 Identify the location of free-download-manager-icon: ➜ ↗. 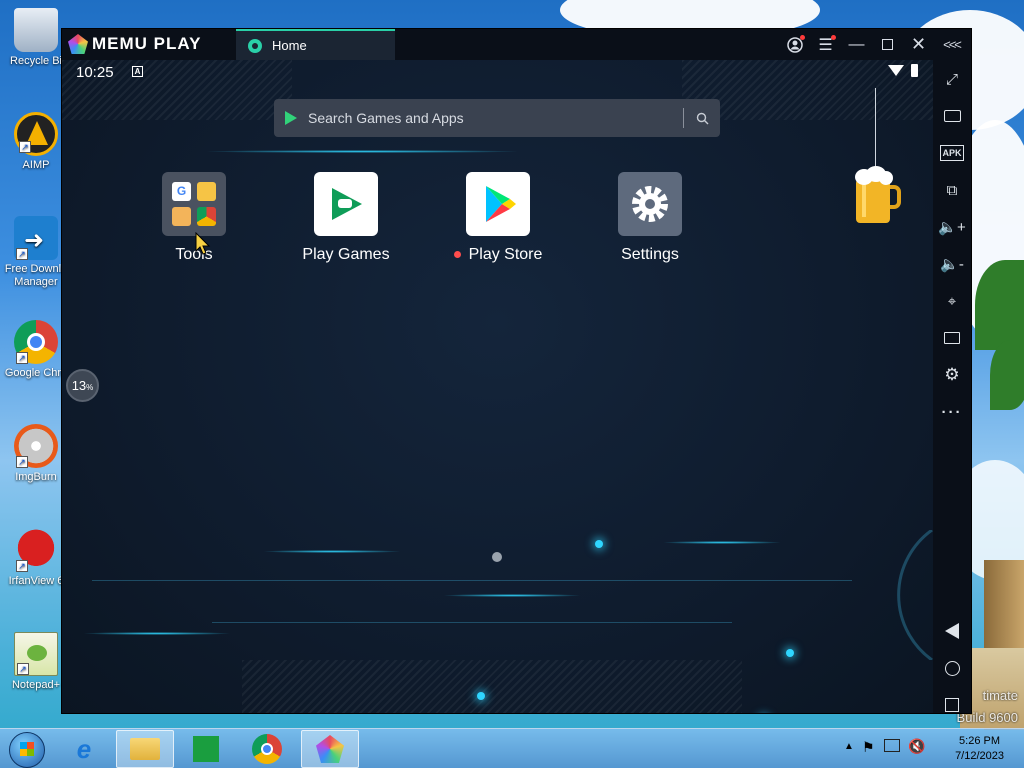
(36, 238).